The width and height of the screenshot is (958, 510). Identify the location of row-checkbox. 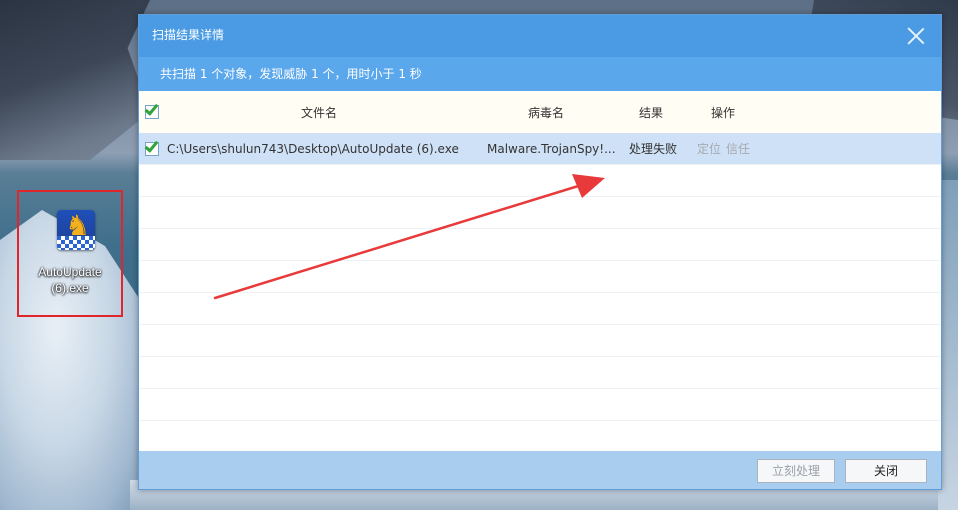
(151, 147).